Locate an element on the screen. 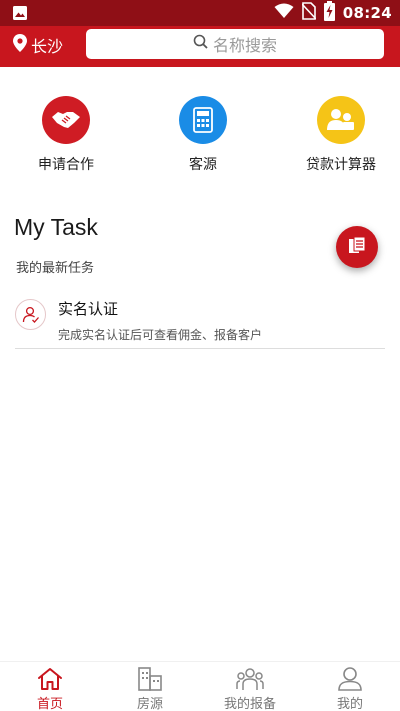 This screenshot has height=711, width=400. quick-apply-cooperation: 申请合作 is located at coordinates (66, 136).